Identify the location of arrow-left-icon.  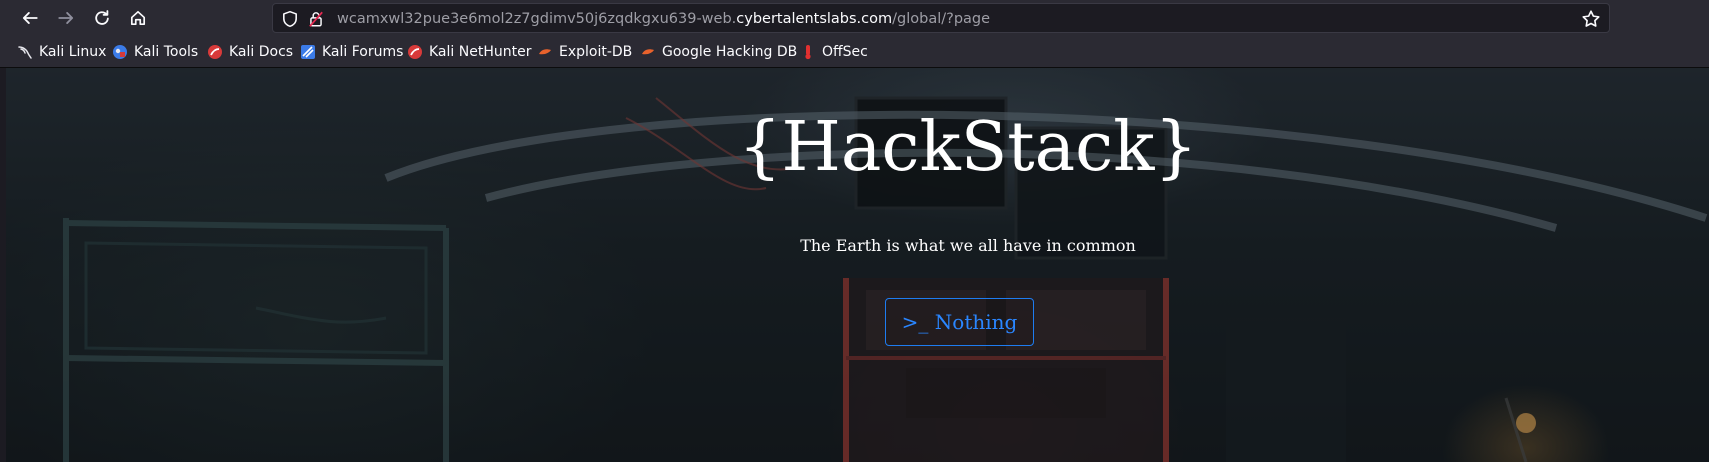
(30, 18).